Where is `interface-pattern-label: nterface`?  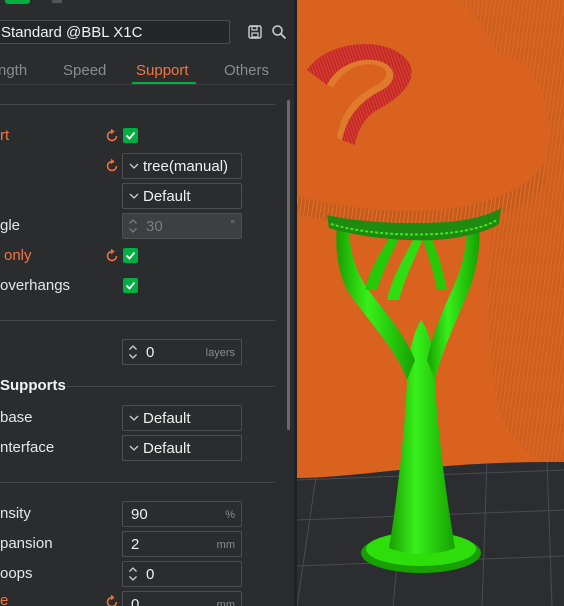
interface-pattern-label: nterface is located at coordinates (27, 447).